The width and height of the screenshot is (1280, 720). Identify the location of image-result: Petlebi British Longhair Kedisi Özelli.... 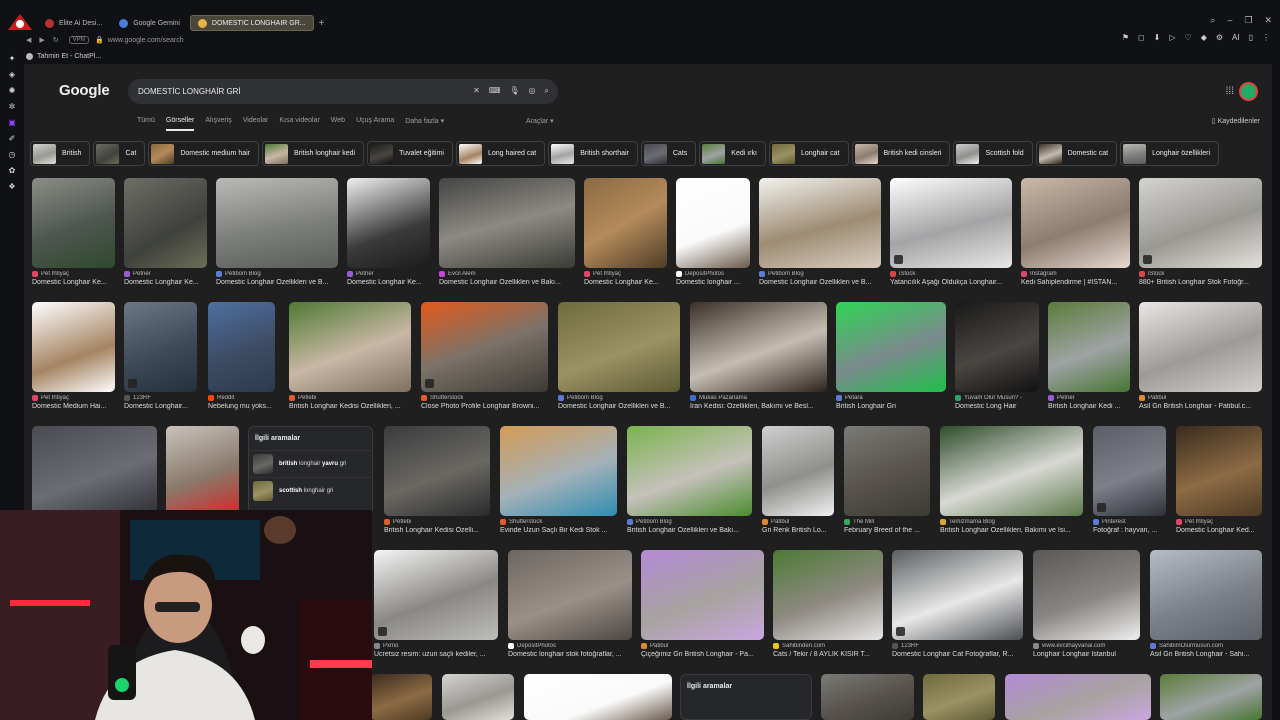
(437, 480).